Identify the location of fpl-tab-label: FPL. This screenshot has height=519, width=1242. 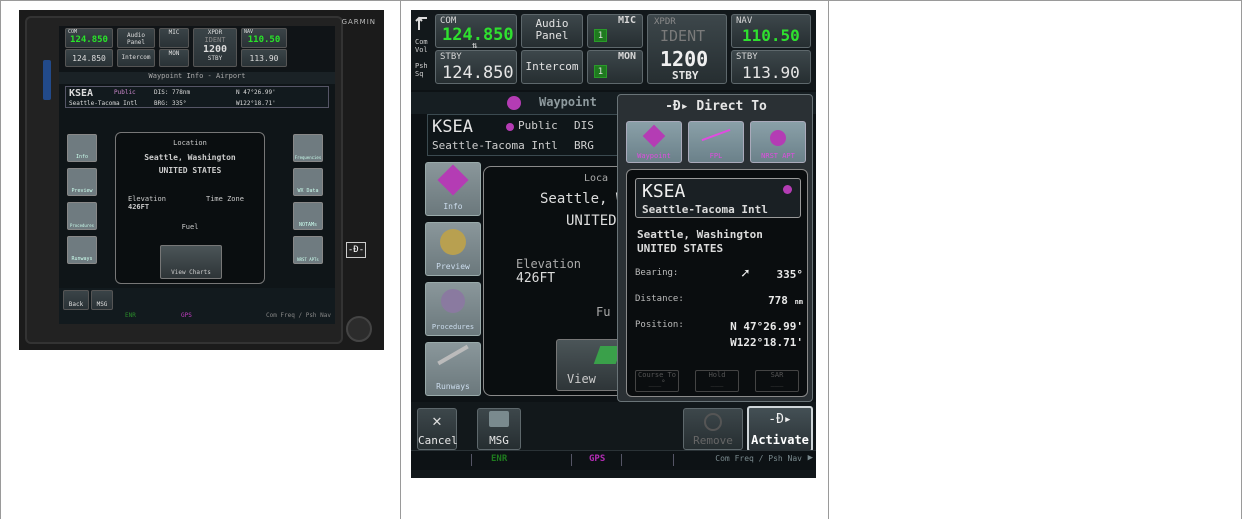
(716, 156).